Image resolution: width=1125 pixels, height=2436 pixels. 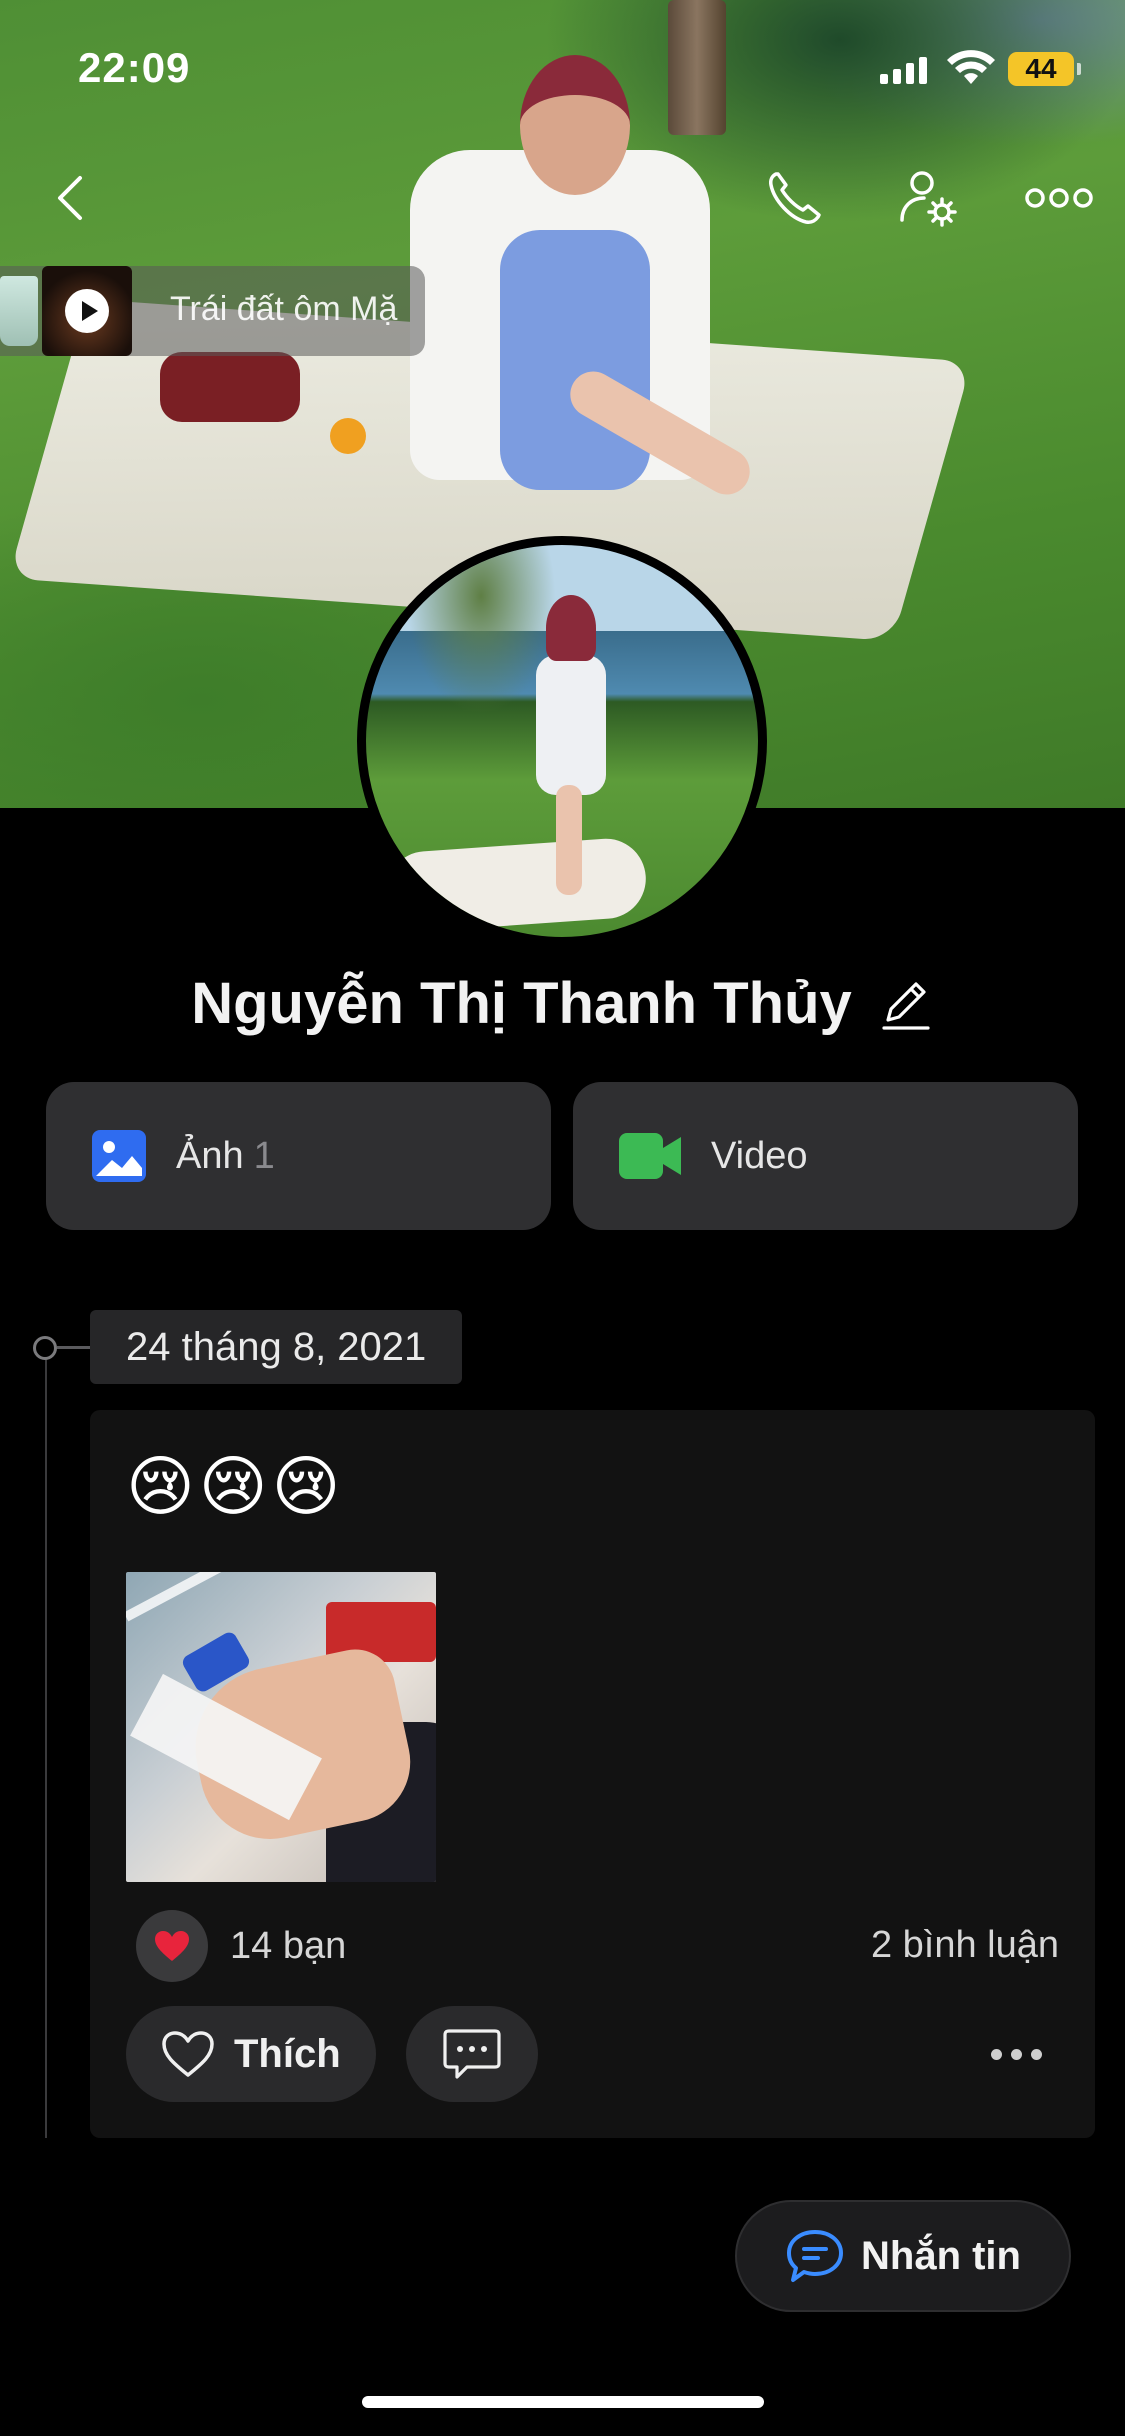 I want to click on more-horizontal-icon, so click(x=1059, y=198).